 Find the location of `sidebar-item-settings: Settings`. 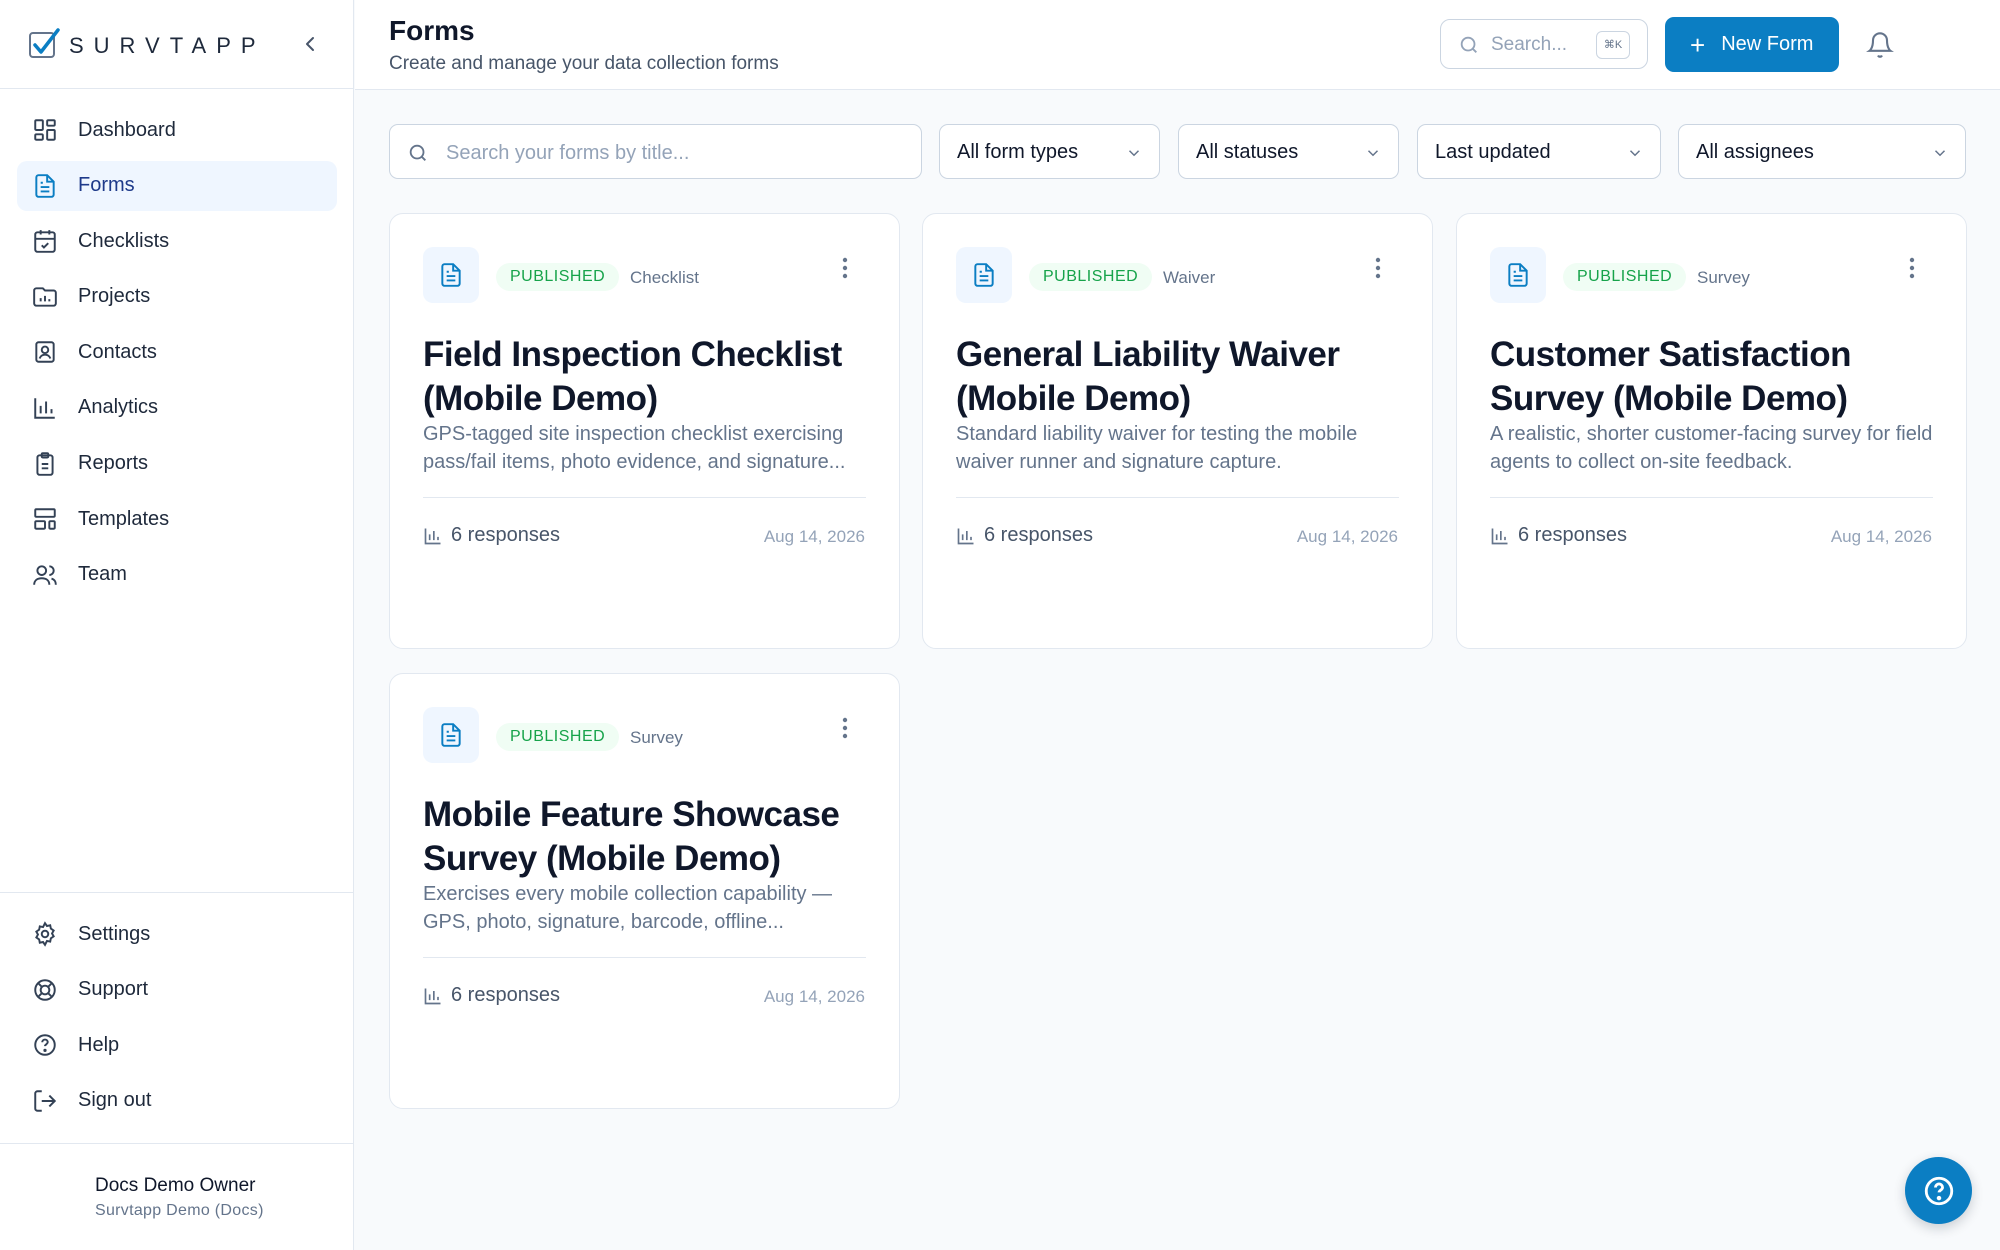

sidebar-item-settings: Settings is located at coordinates (177, 934).